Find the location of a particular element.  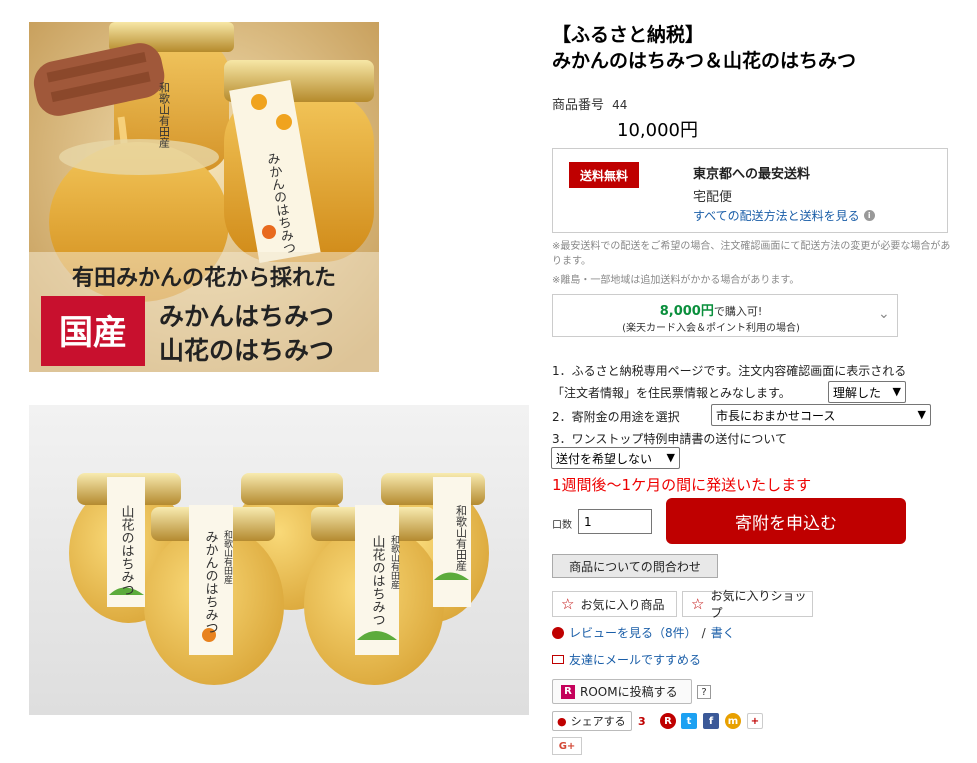

option3-select-value: 送付を希望しない is located at coordinates (604, 458).